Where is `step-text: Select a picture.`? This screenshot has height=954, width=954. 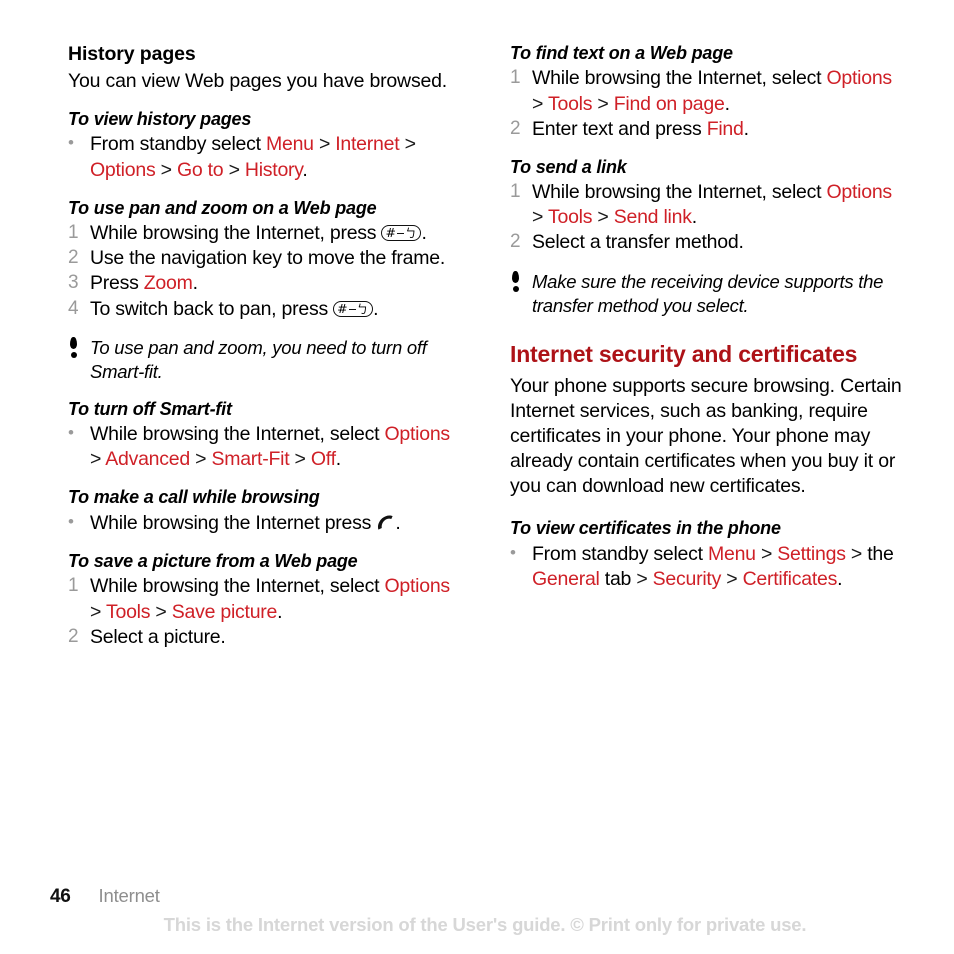
step-text: Select a picture. is located at coordinates (158, 636).